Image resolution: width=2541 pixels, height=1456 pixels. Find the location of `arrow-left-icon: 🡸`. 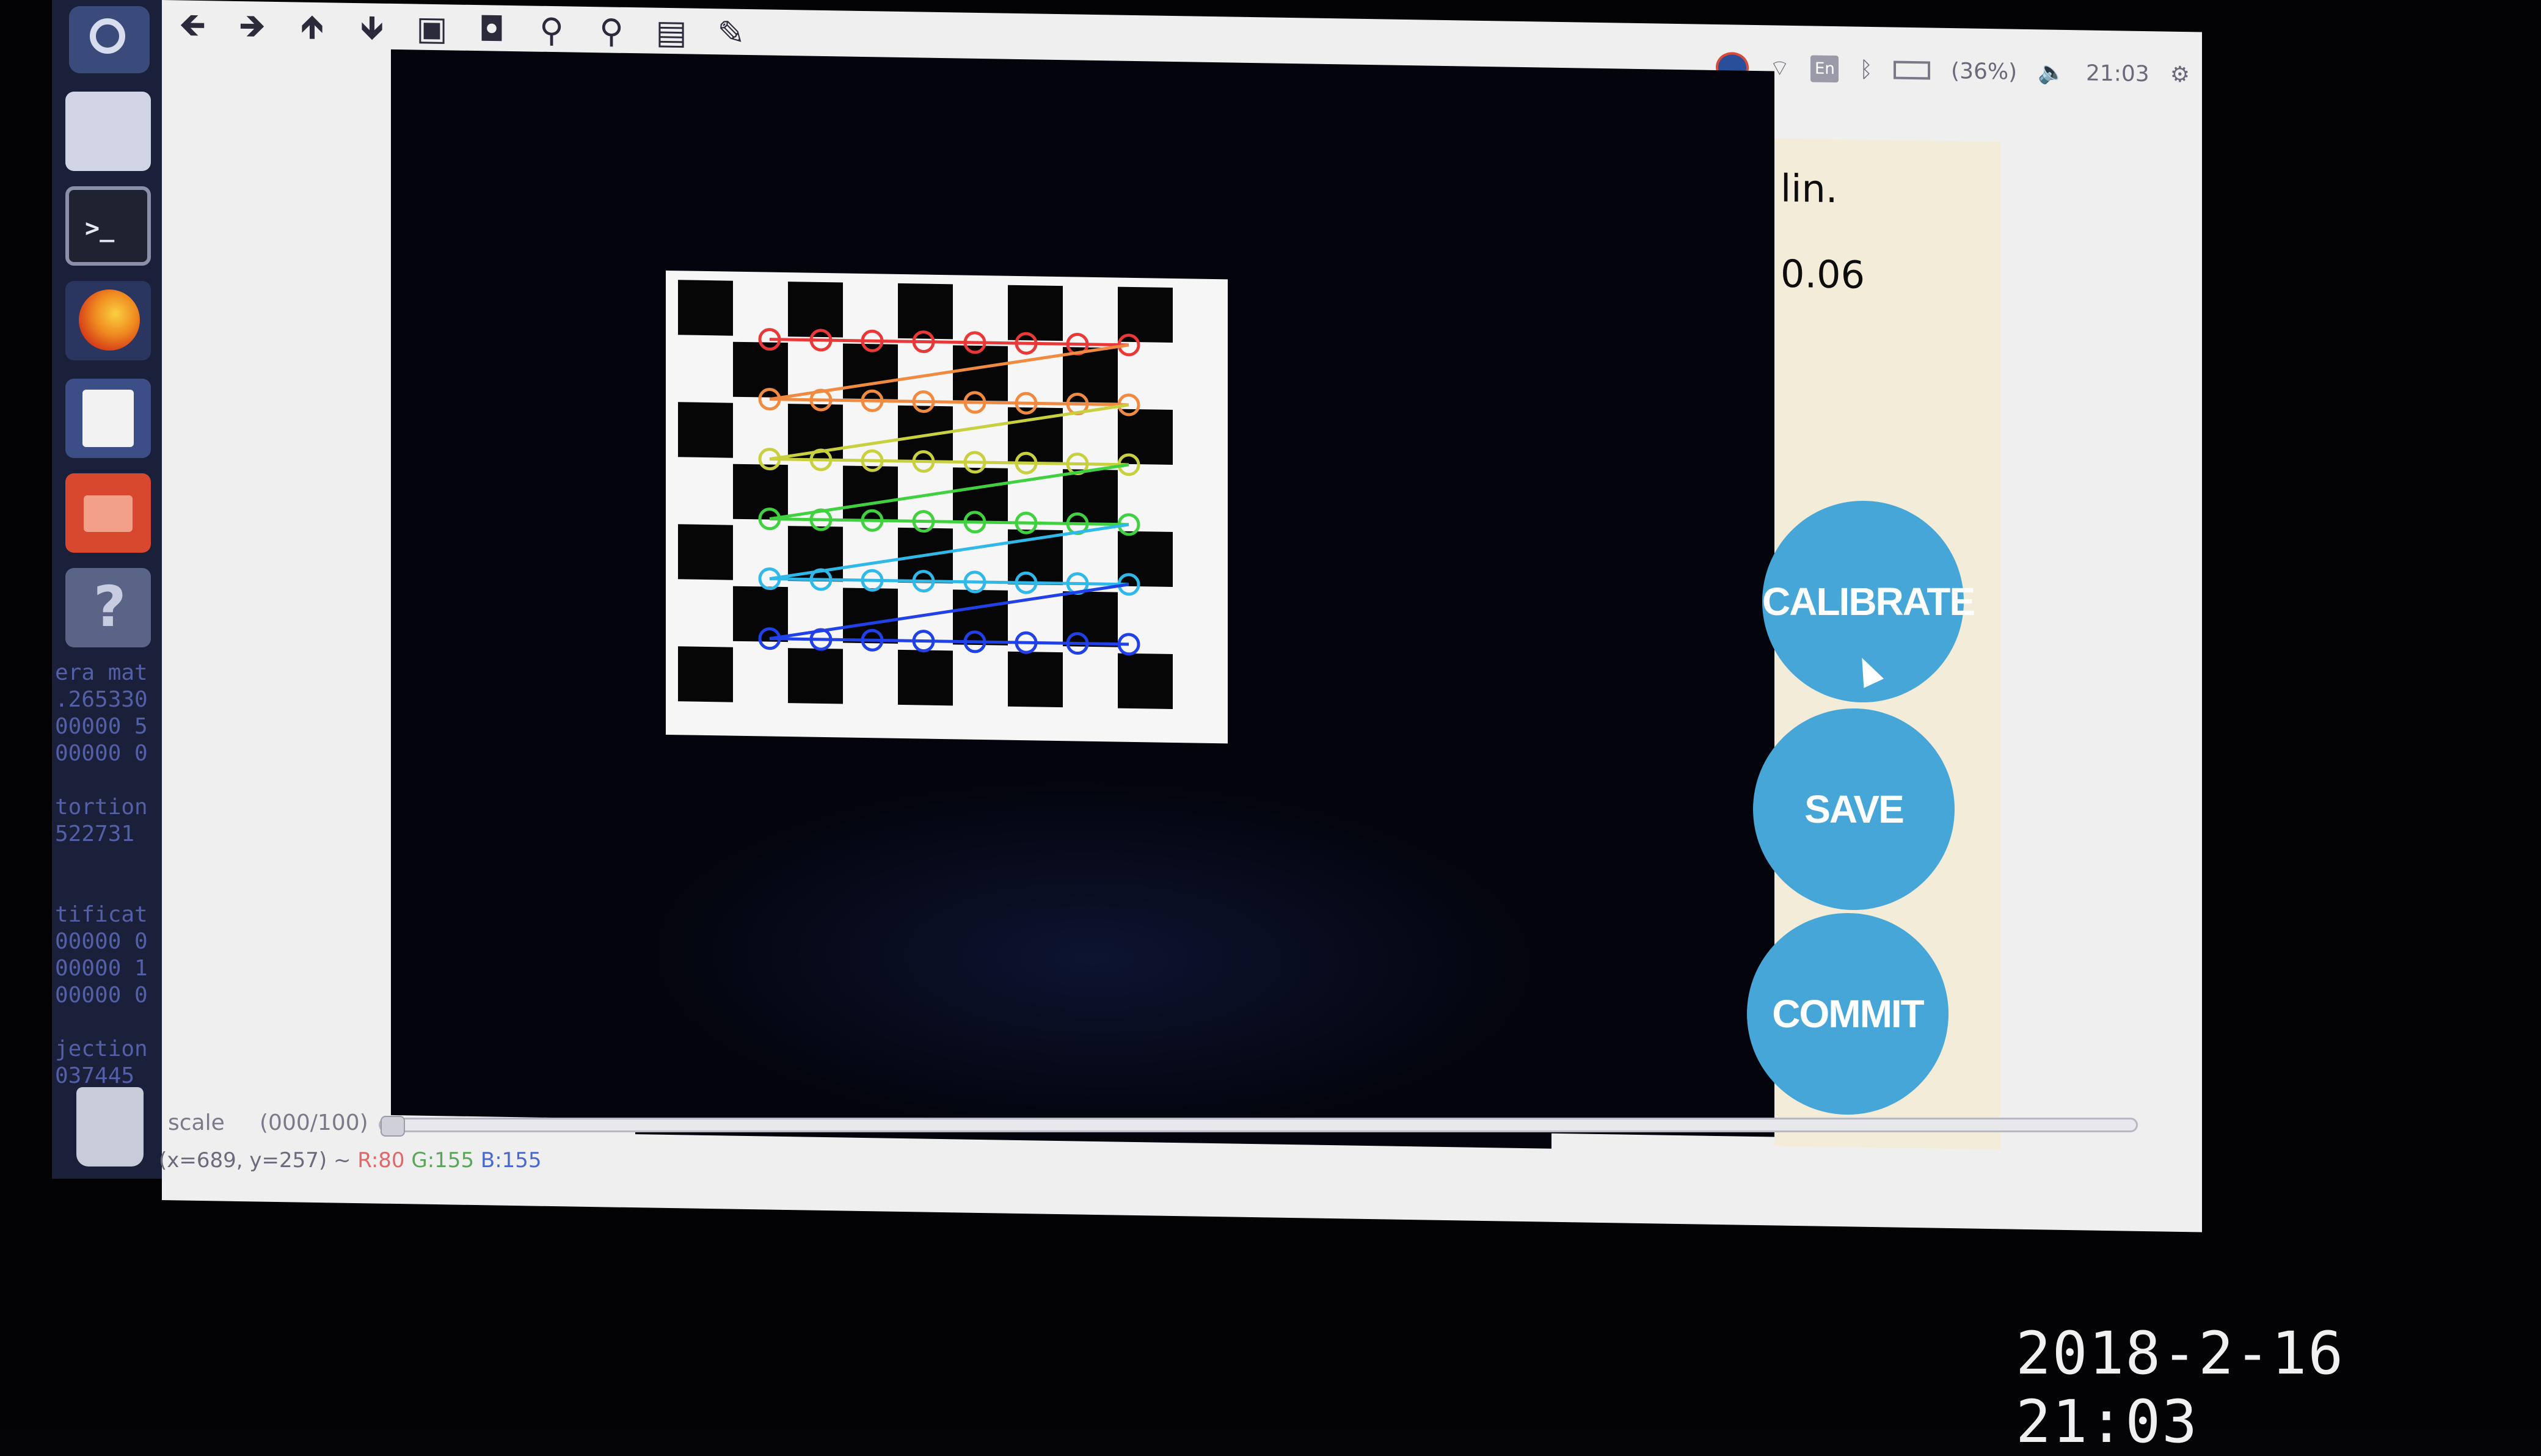

arrow-left-icon: 🡸 is located at coordinates (192, 24).